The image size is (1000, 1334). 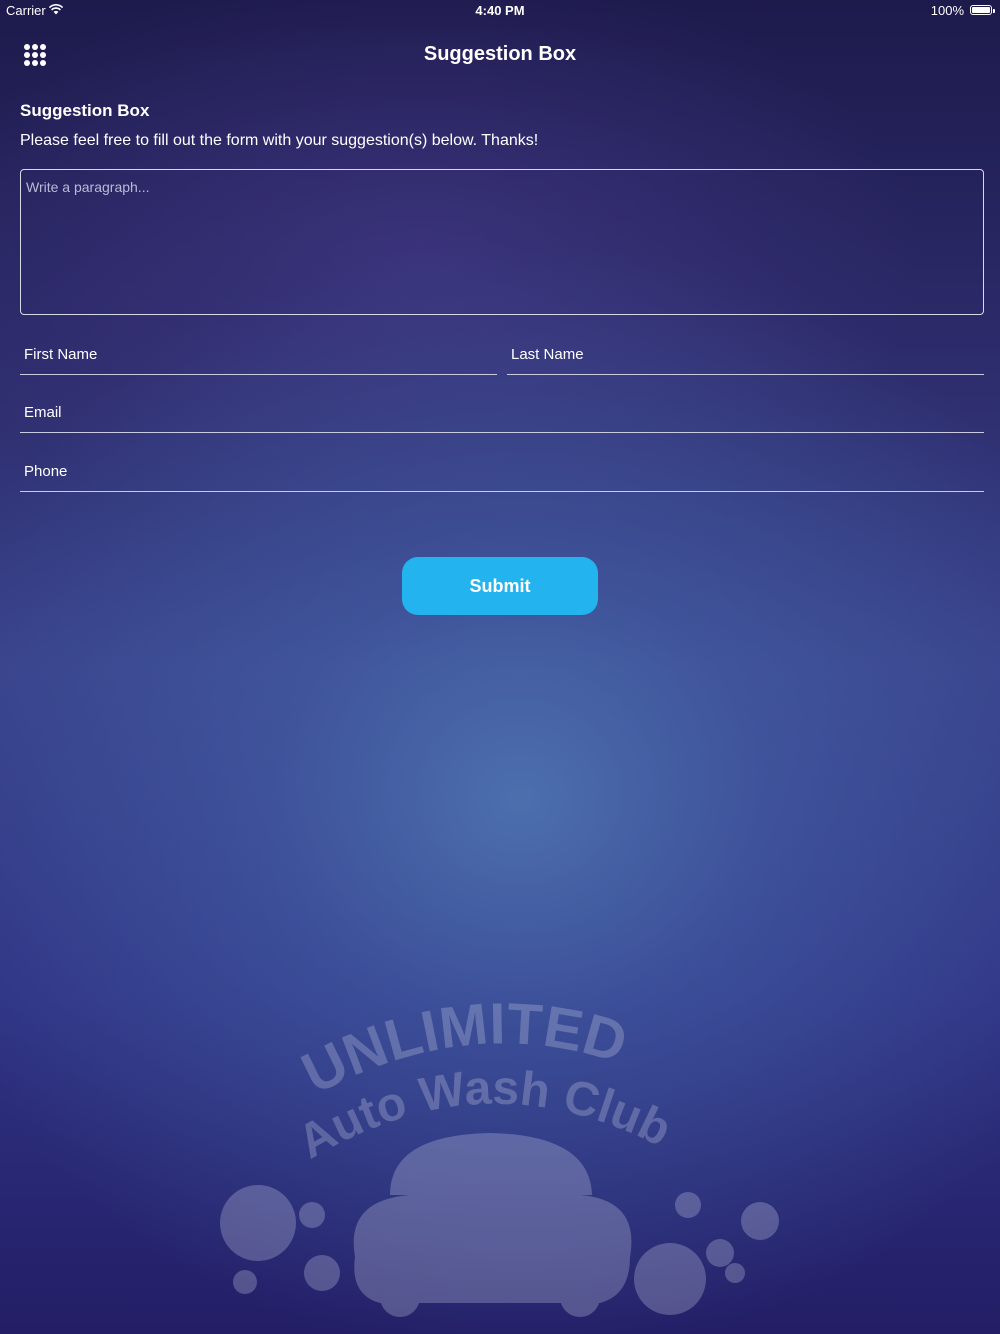 I want to click on car-icon, so click(x=492, y=1225).